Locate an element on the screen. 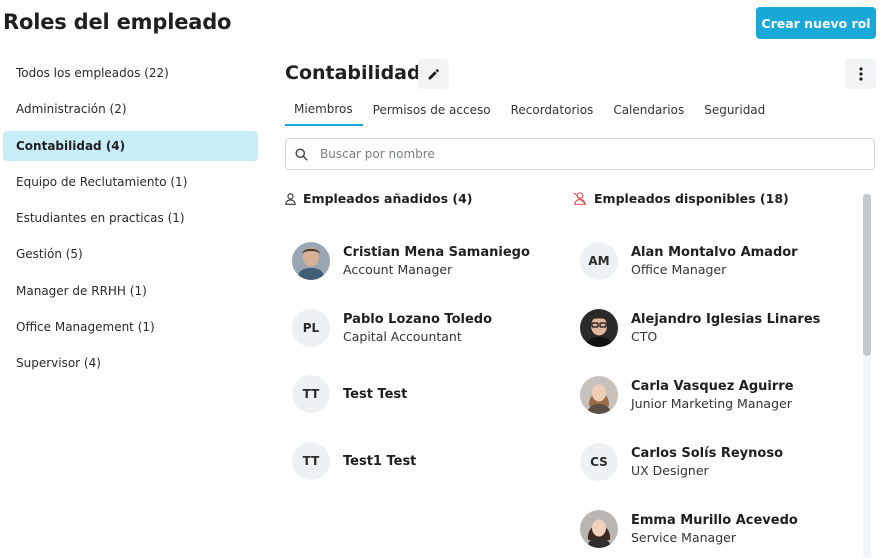 Image resolution: width=890 pixels, height=558 pixels. role-title: Contabilidad is located at coordinates (353, 73).